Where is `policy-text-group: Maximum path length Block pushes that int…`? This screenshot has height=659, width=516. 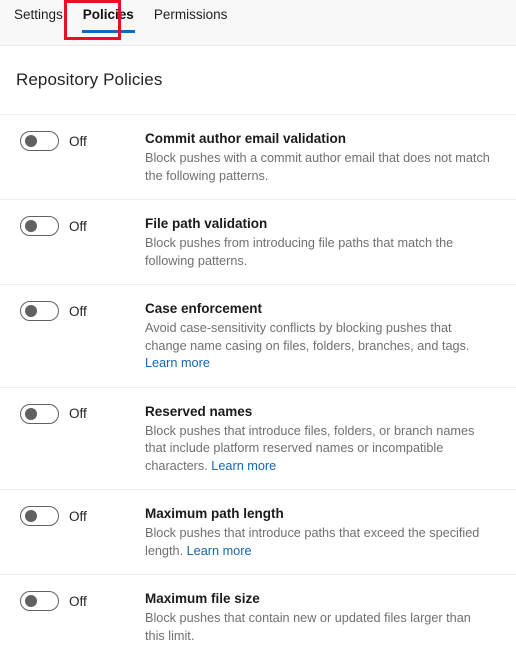
policy-text-group: Maximum path length Block pushes that int… is located at coordinates (324, 532).